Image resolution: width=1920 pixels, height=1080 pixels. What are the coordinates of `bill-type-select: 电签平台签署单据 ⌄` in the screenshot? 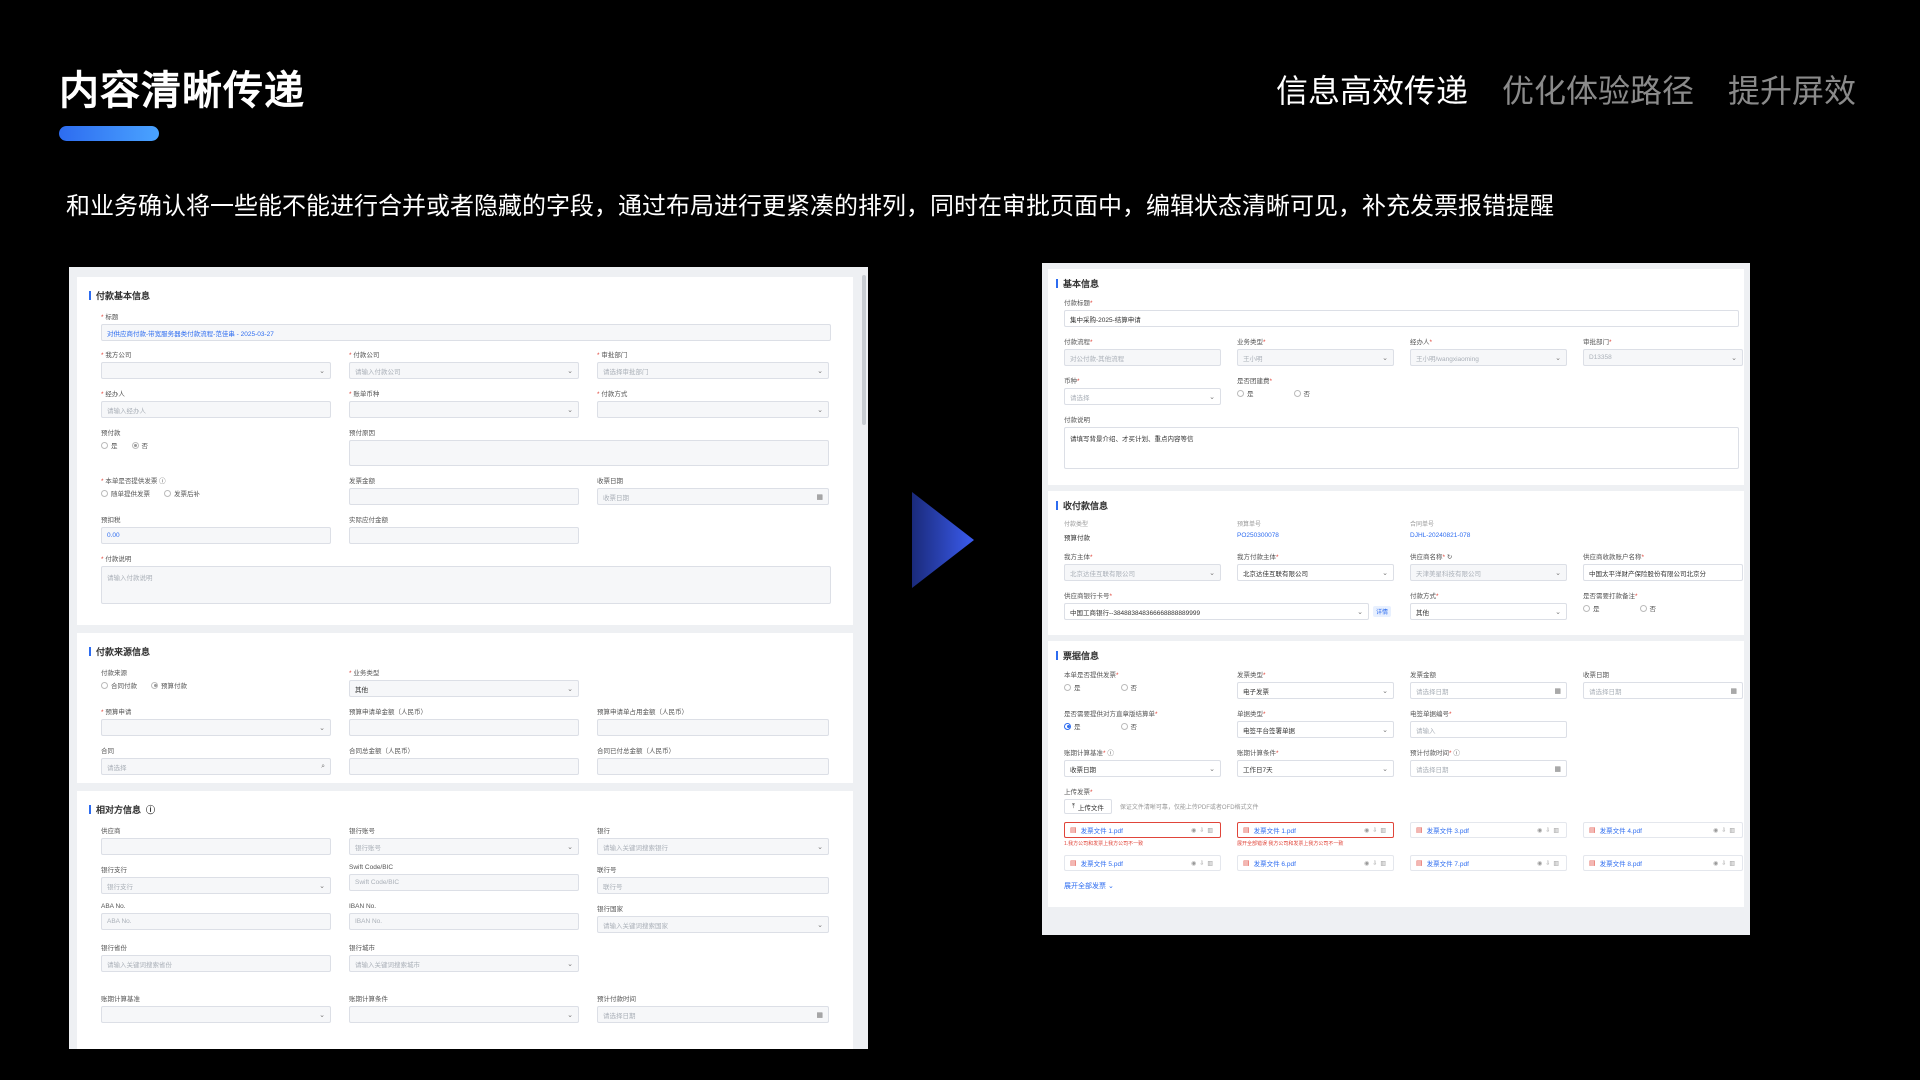 It's located at (1315, 729).